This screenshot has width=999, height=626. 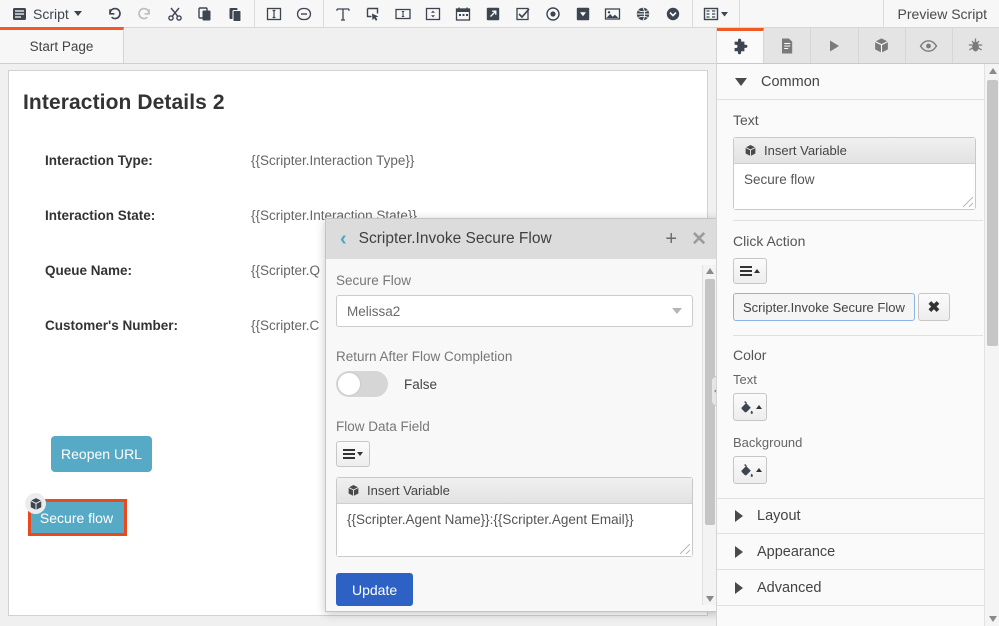 I want to click on reopen-url-button: Reopen URL, so click(x=101, y=454).